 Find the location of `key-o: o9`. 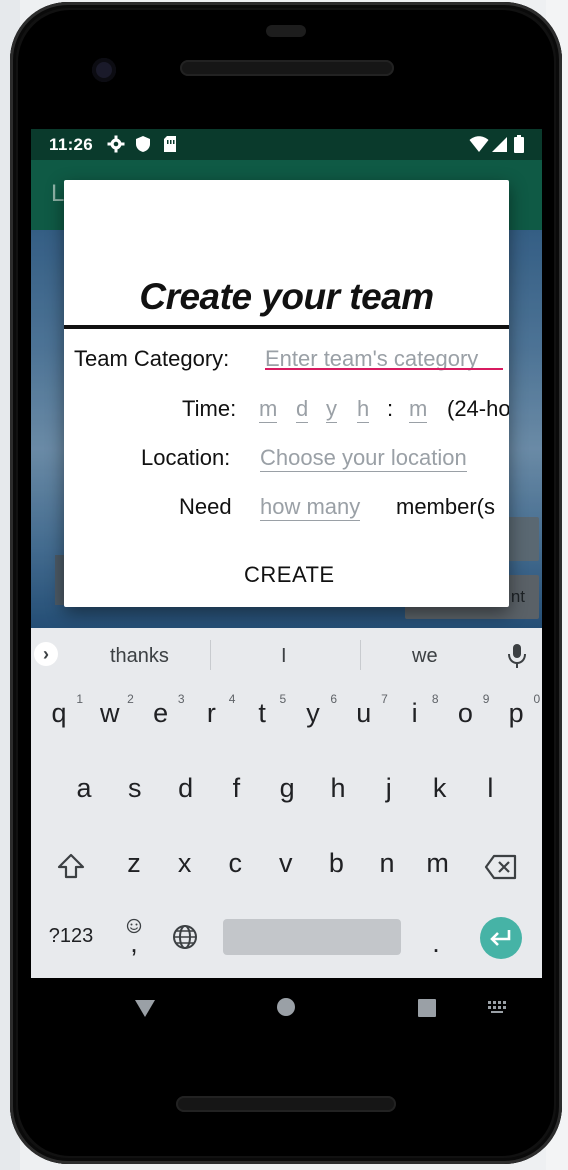

key-o: o9 is located at coordinates (467, 710).